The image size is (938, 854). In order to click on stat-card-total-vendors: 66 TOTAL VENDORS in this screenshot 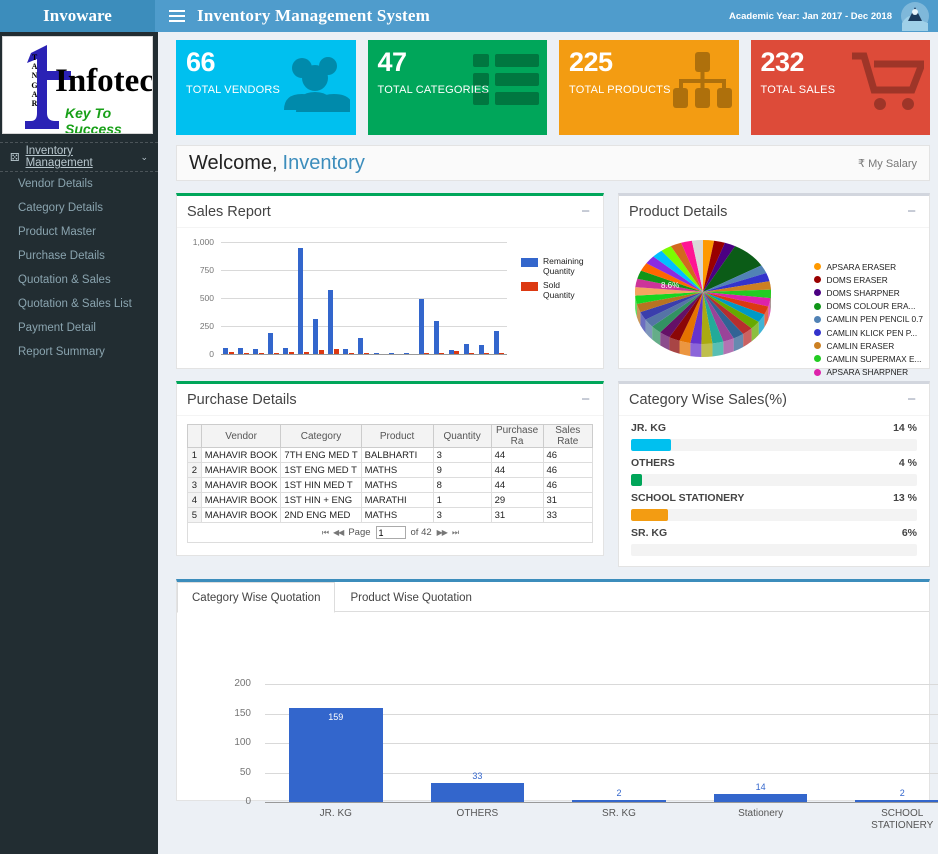, I will do `click(266, 87)`.